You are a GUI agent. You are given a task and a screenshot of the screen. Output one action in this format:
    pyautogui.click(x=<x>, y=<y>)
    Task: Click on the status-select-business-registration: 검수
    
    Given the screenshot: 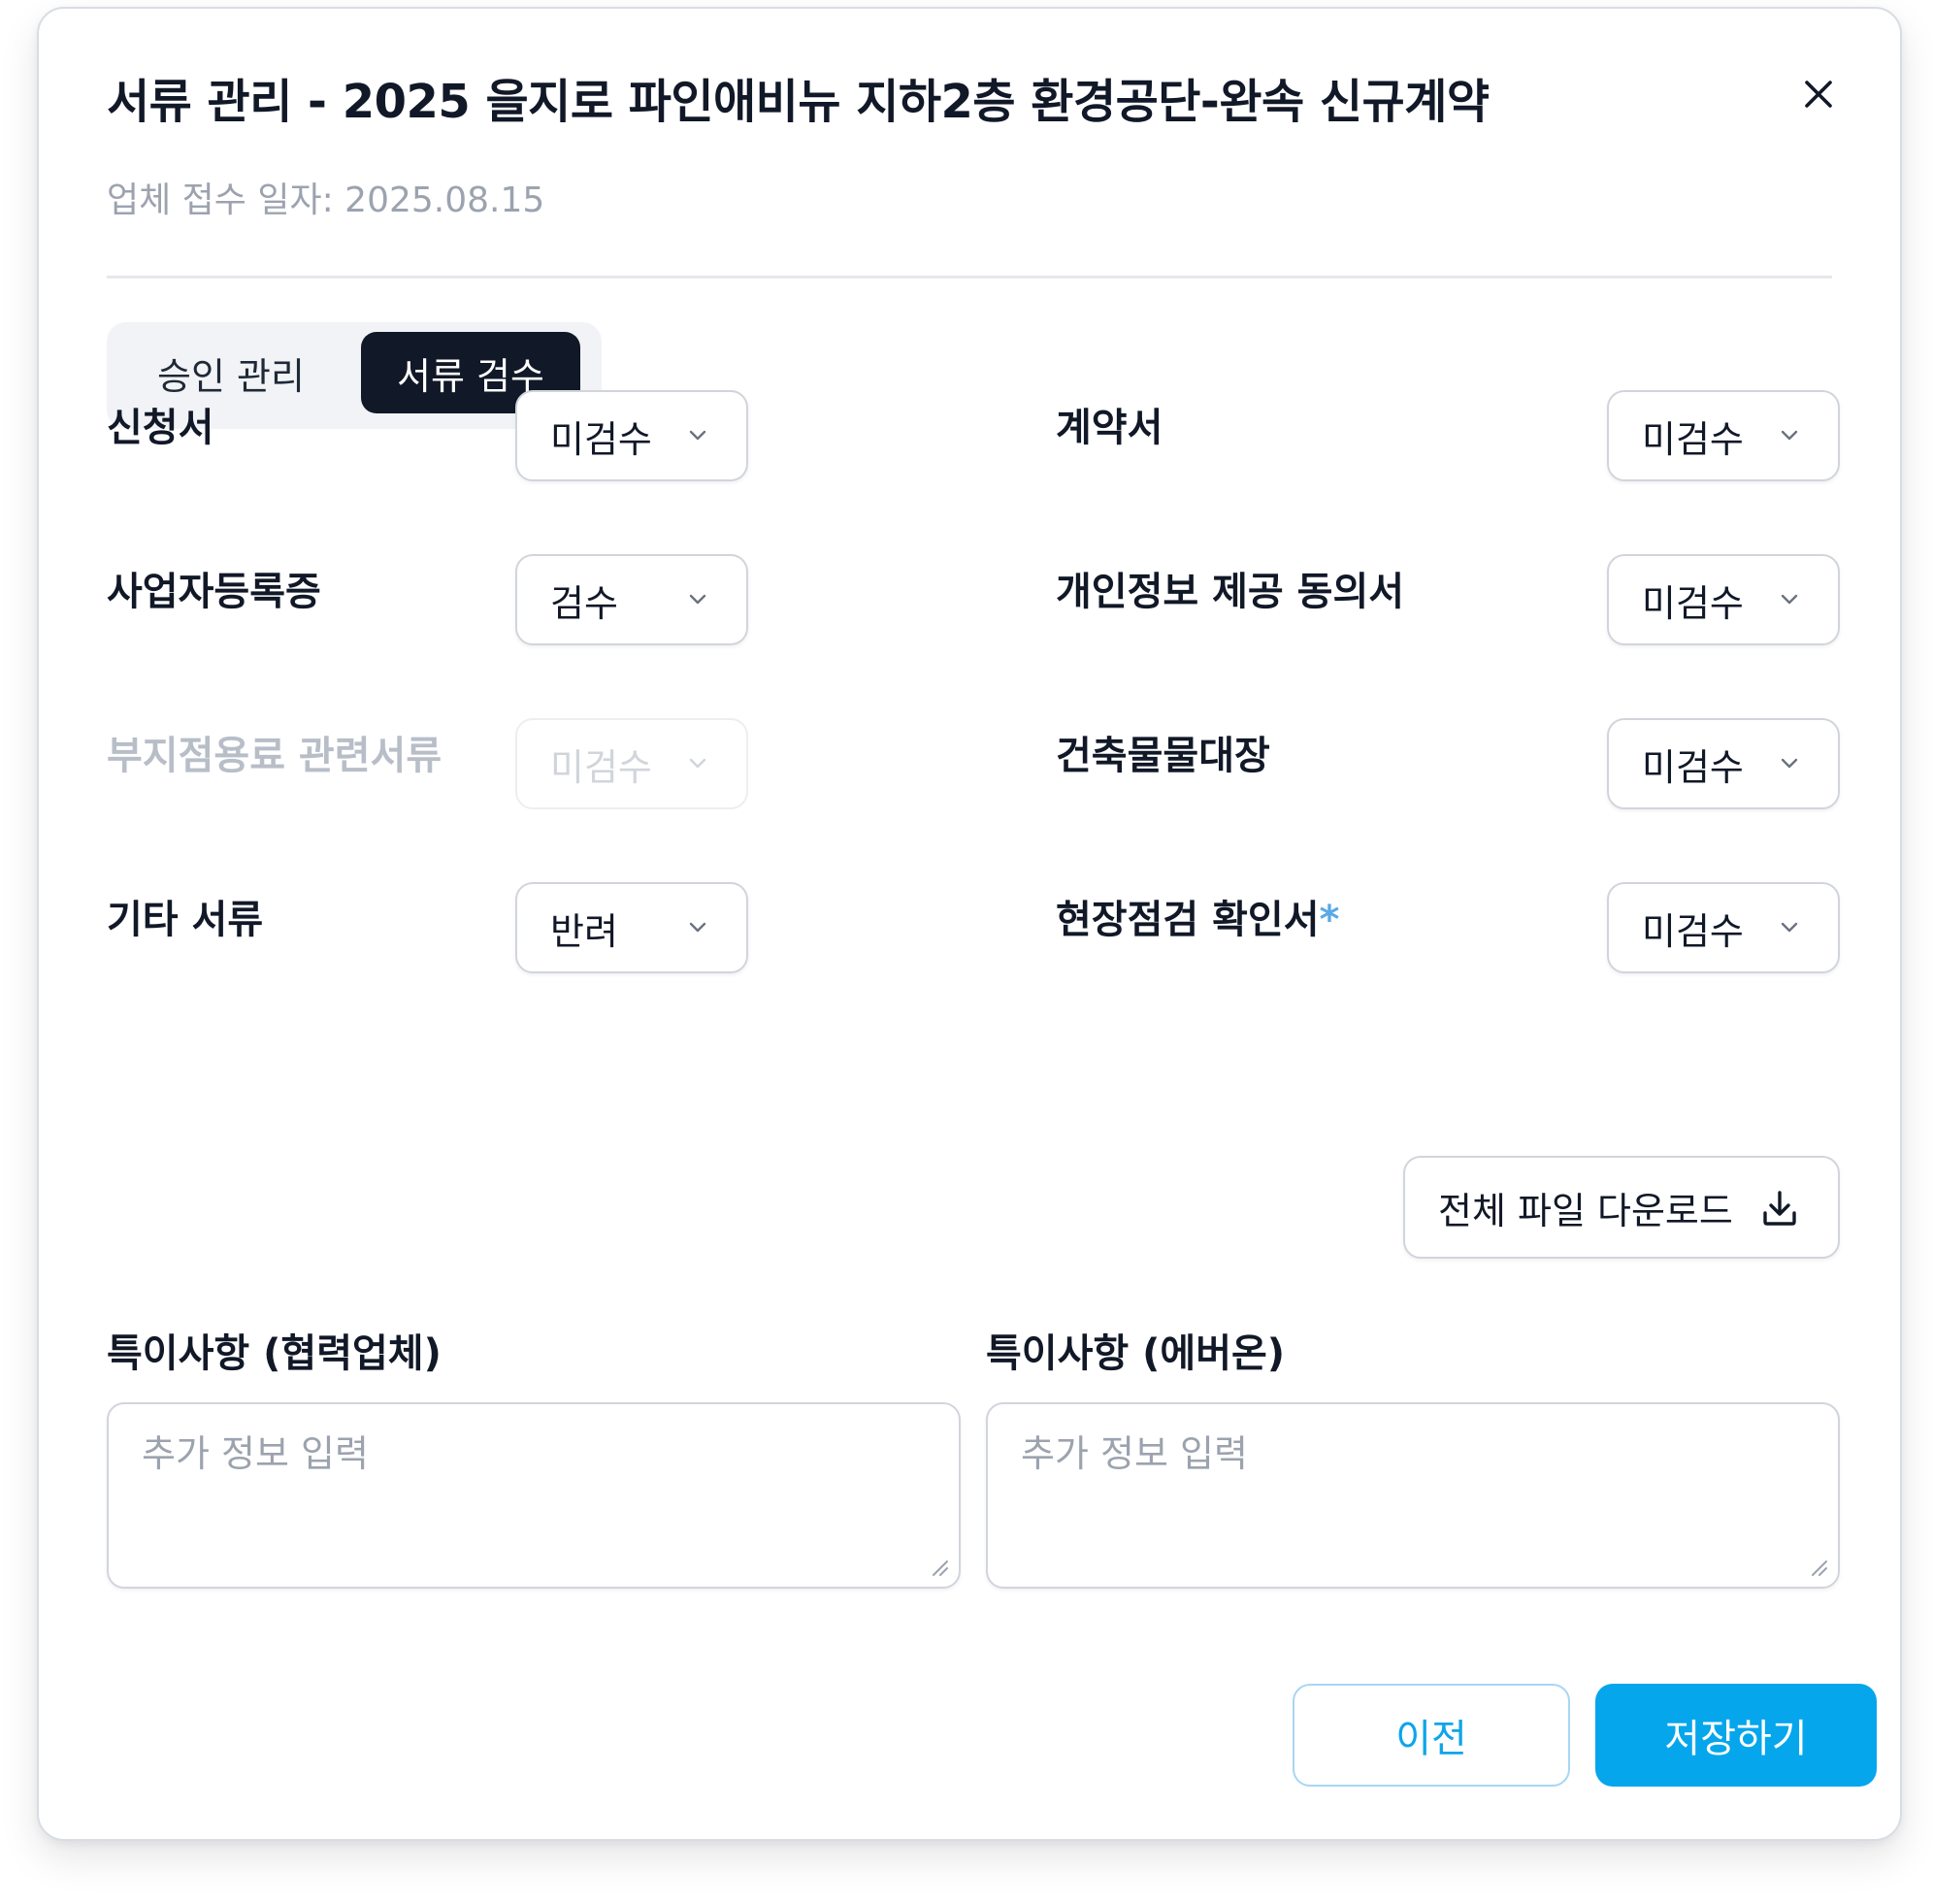 What is the action you would take?
    pyautogui.click(x=631, y=599)
    